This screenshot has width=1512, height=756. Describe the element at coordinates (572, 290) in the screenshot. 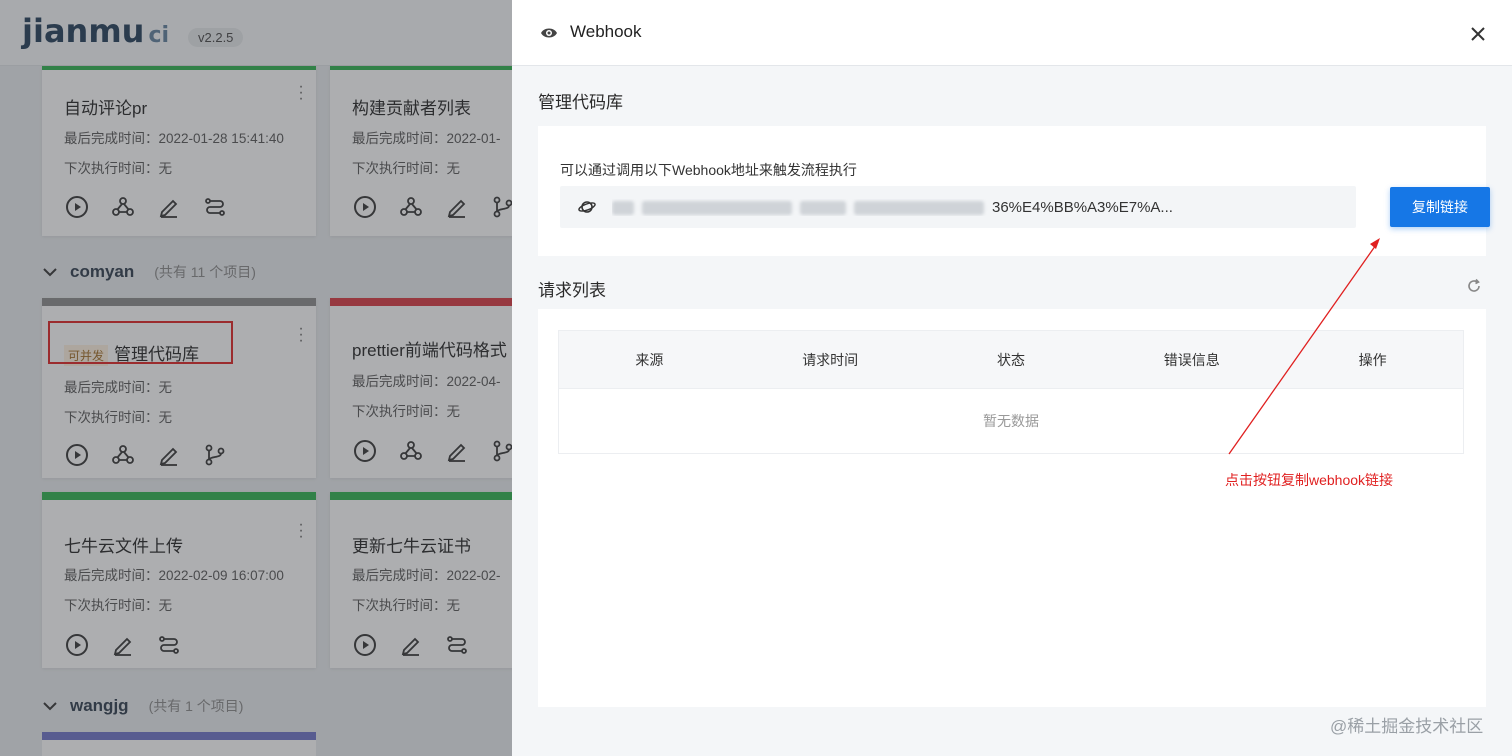

I see `section-title-requests: 请求列表` at that location.